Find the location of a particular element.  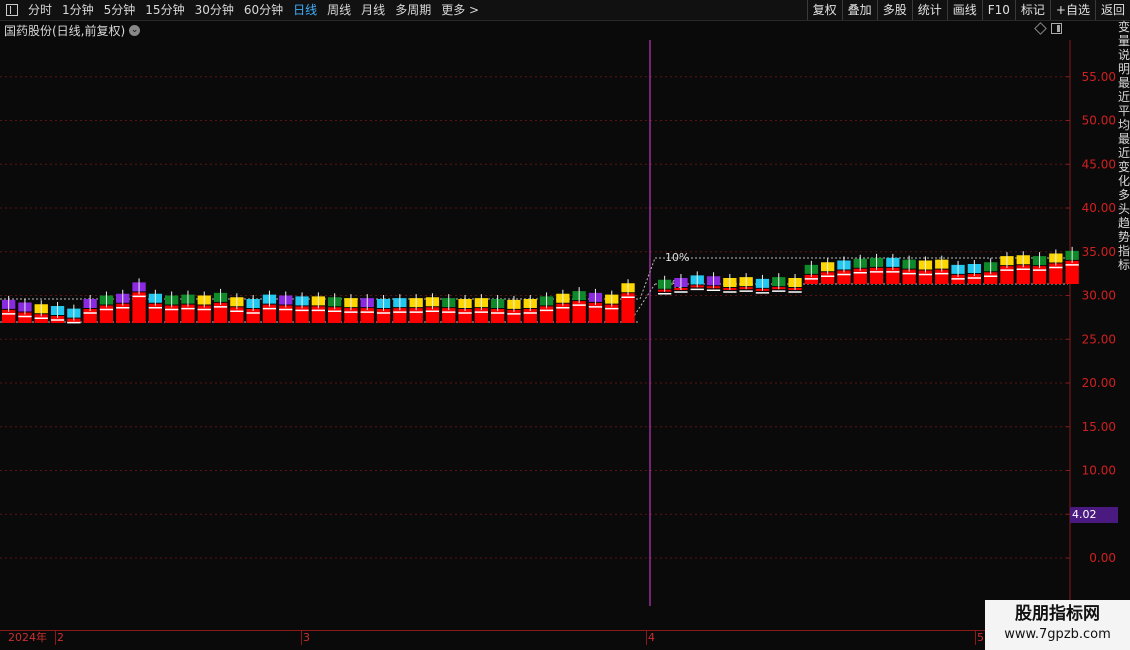

y-tick-label: 0.00 is located at coordinates (1102, 558).